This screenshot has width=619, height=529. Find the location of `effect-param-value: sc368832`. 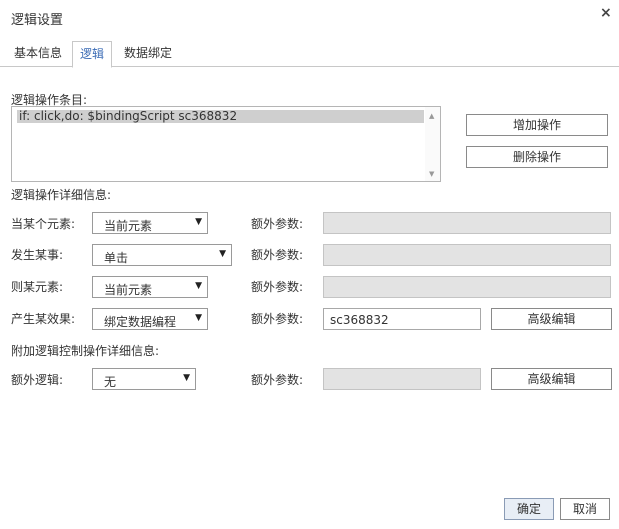

effect-param-value: sc368832 is located at coordinates (359, 320).